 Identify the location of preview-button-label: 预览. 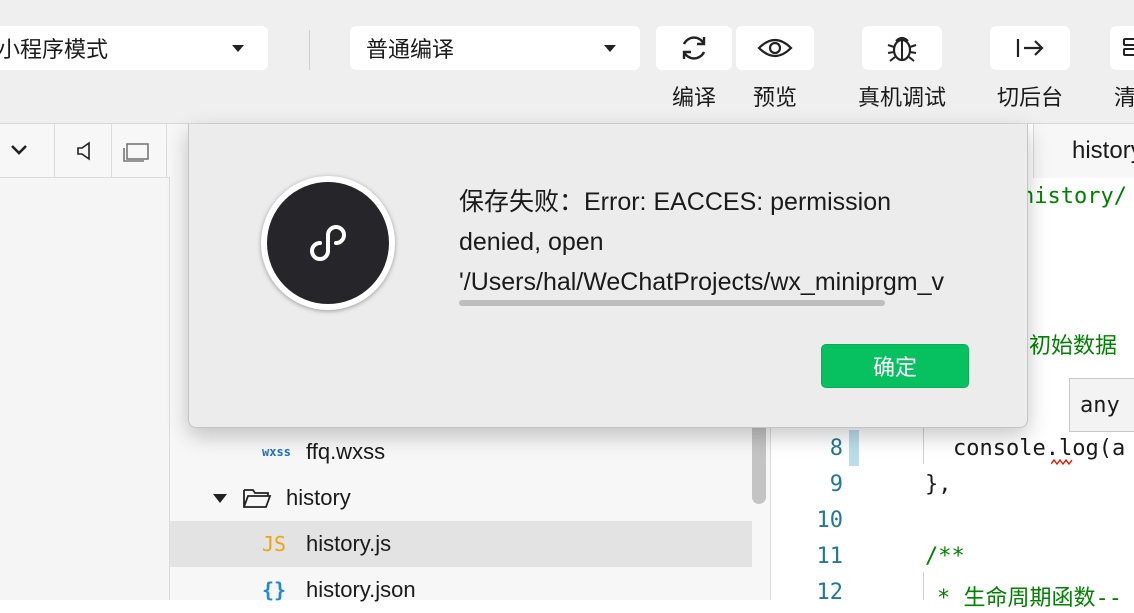
(774, 97).